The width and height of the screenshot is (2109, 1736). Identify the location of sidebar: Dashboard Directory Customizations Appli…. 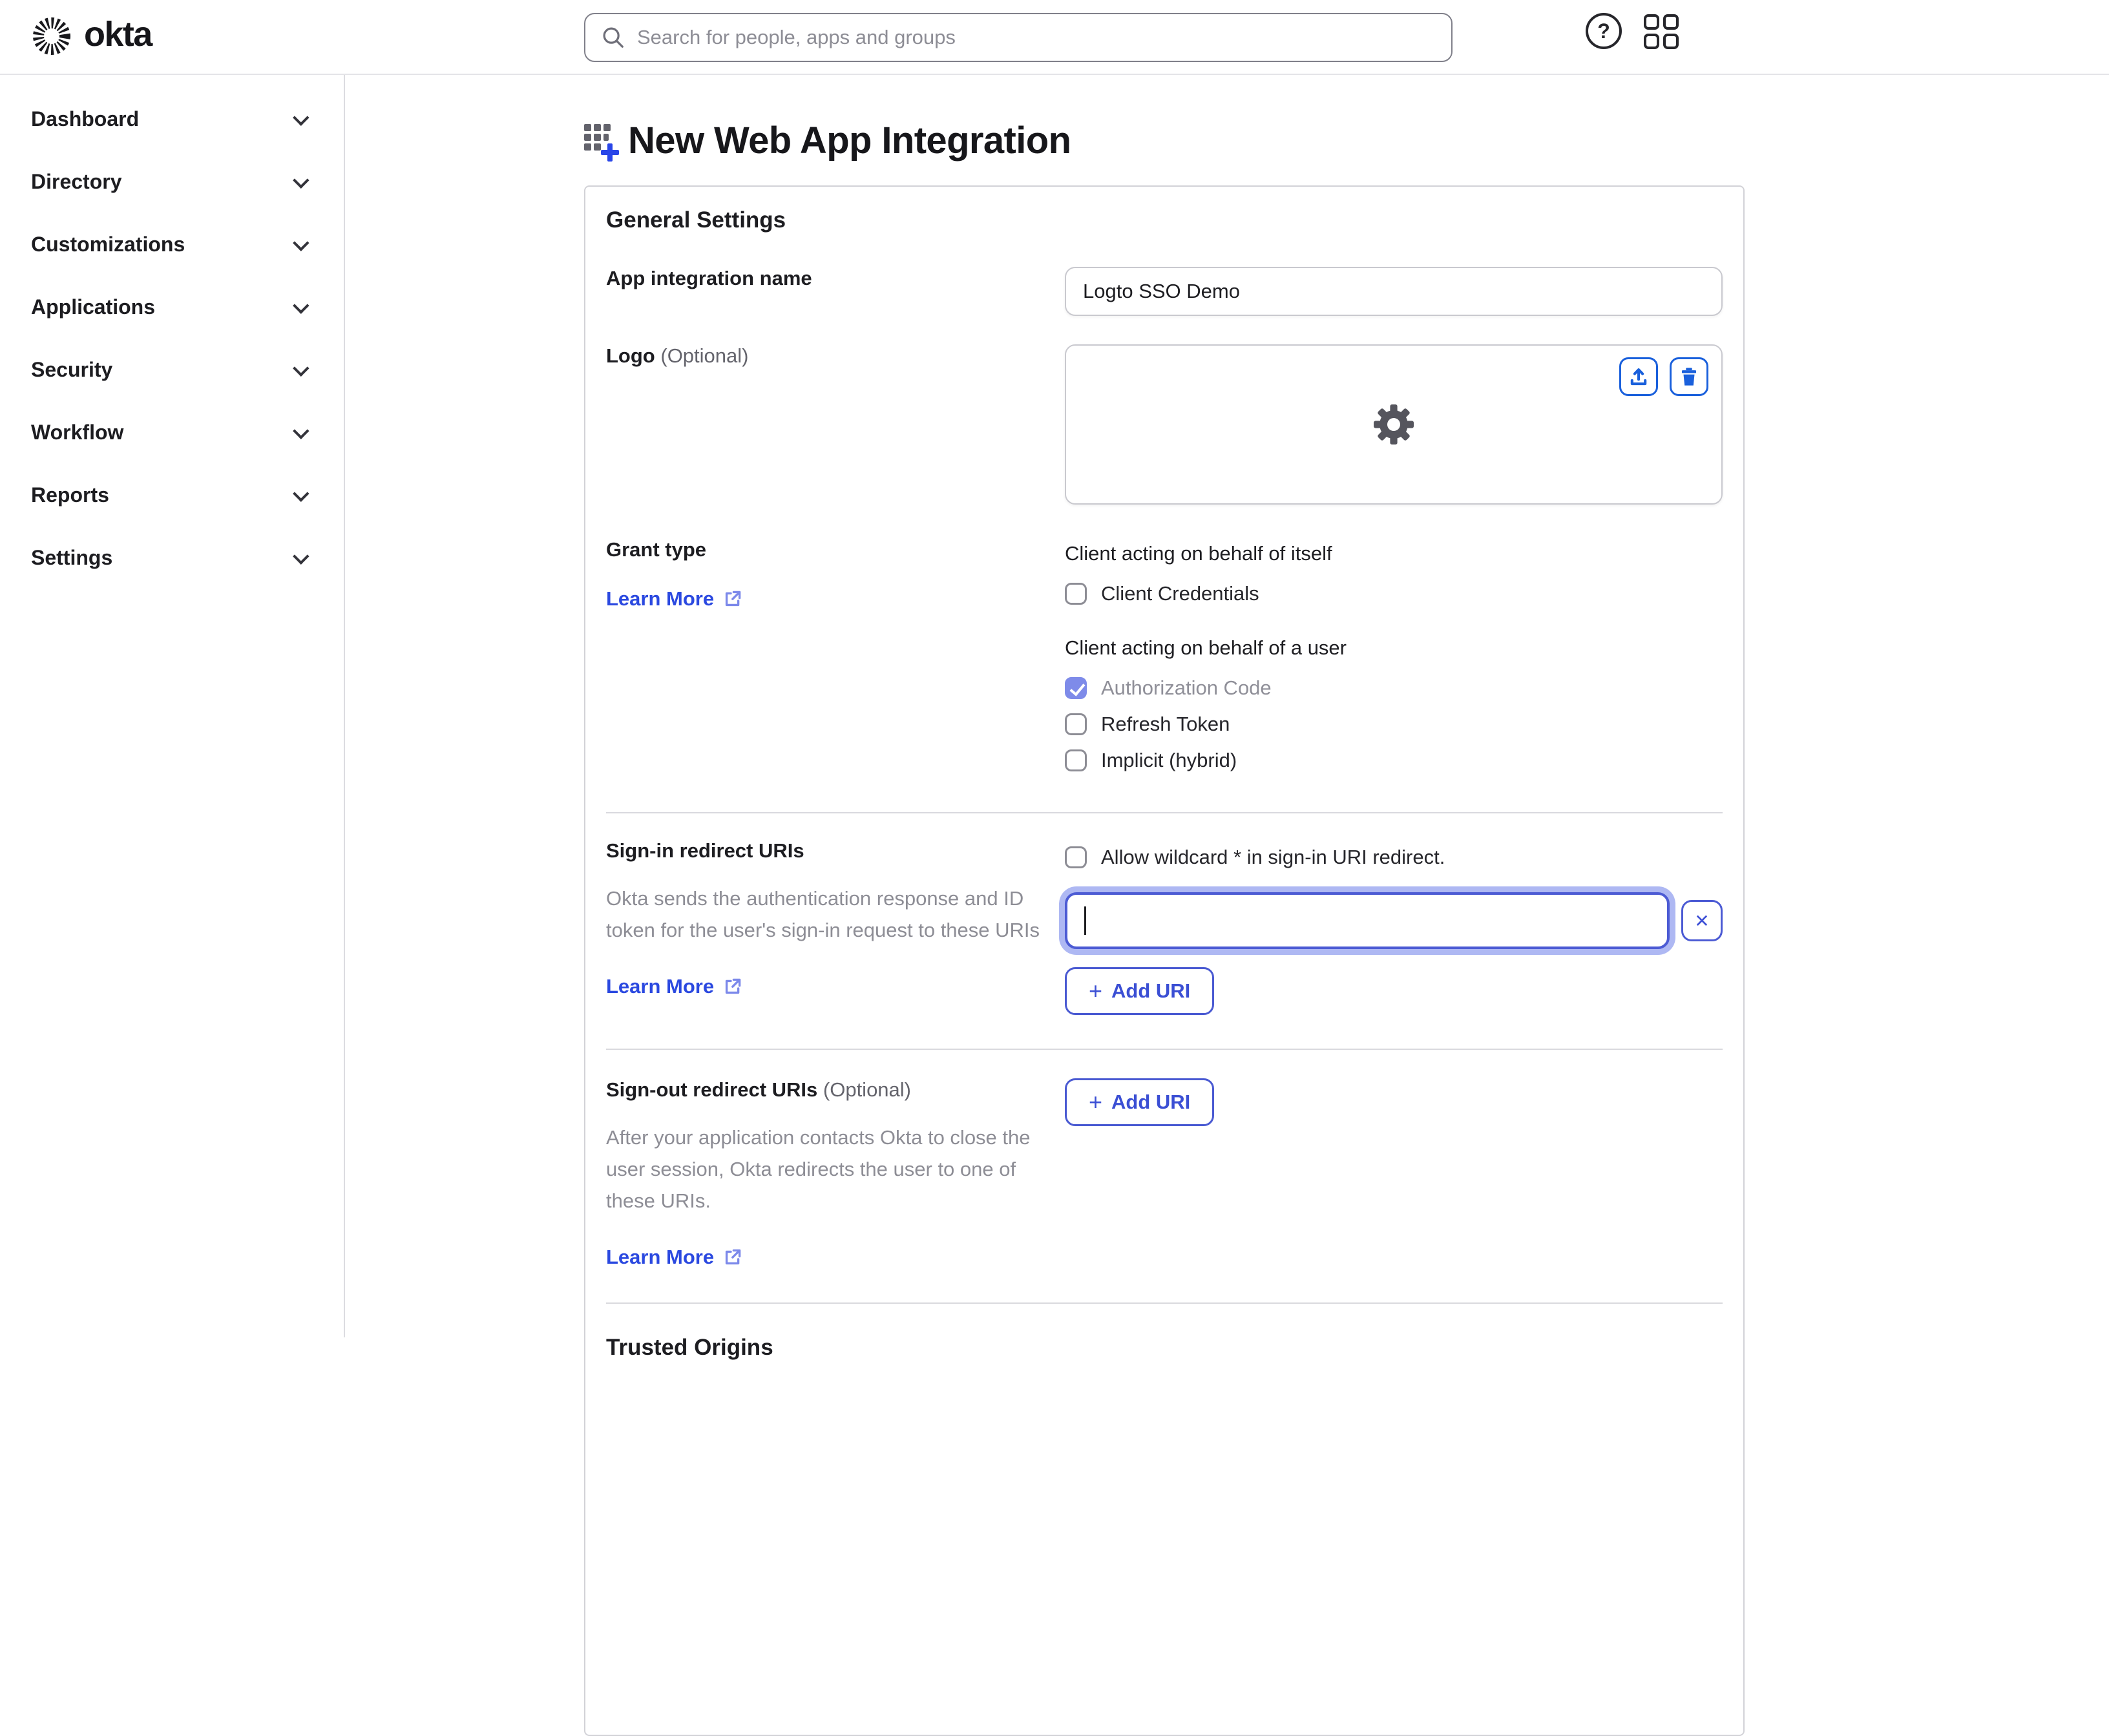
(172, 706).